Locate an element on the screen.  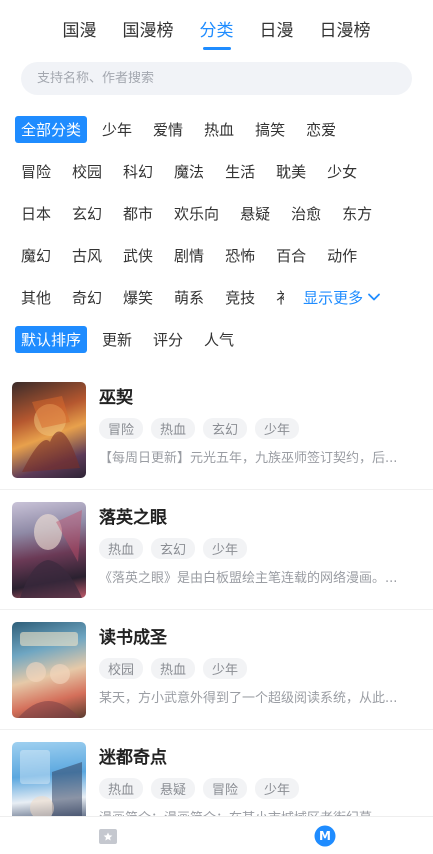
category-row: 魔幻 古风 武侠 剧情 恐怖 百合 动作 is located at coordinates (219, 255).